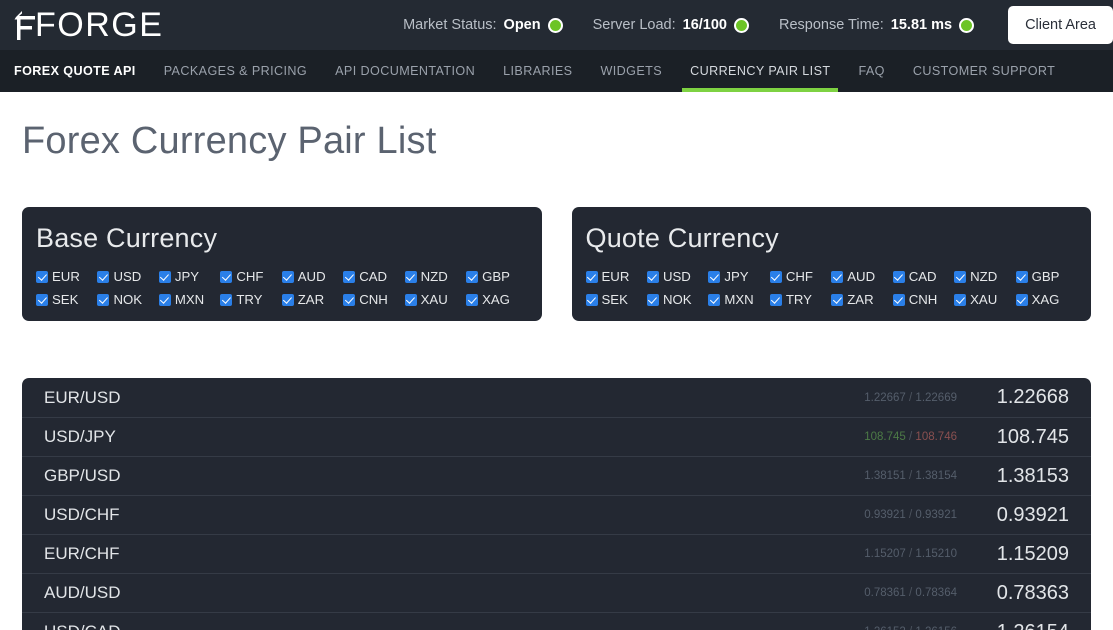 The height and width of the screenshot is (630, 1113). I want to click on quote-currency-option-xau: XAU, so click(984, 299).